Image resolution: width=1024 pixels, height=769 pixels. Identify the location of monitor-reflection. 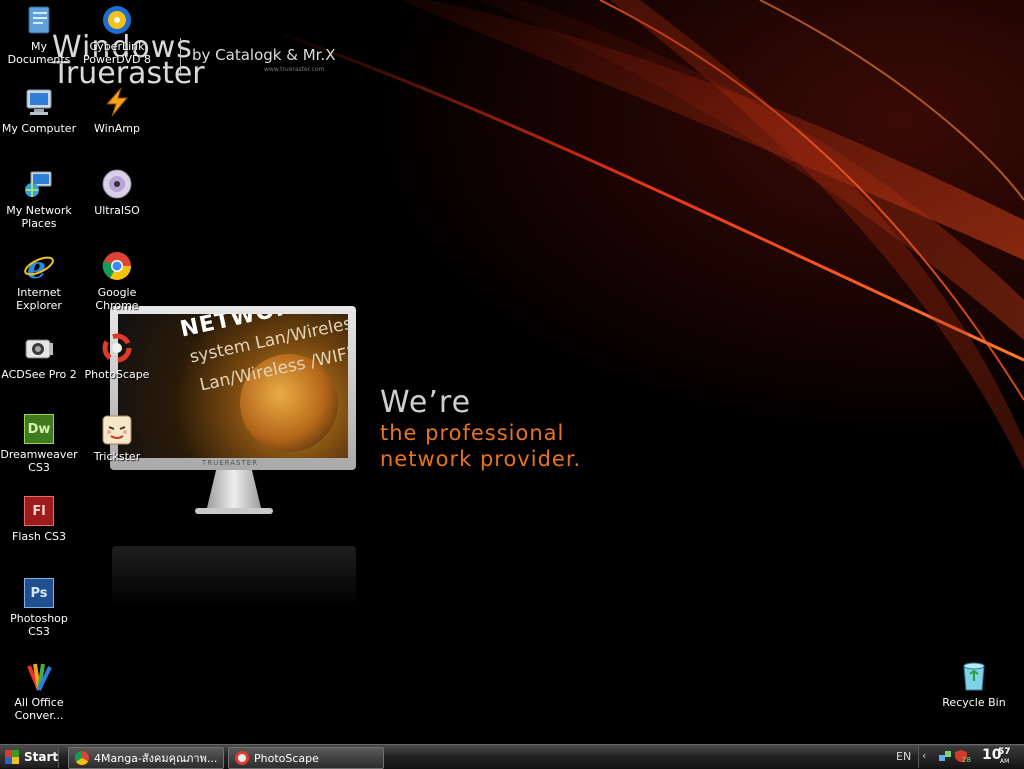
(234, 576).